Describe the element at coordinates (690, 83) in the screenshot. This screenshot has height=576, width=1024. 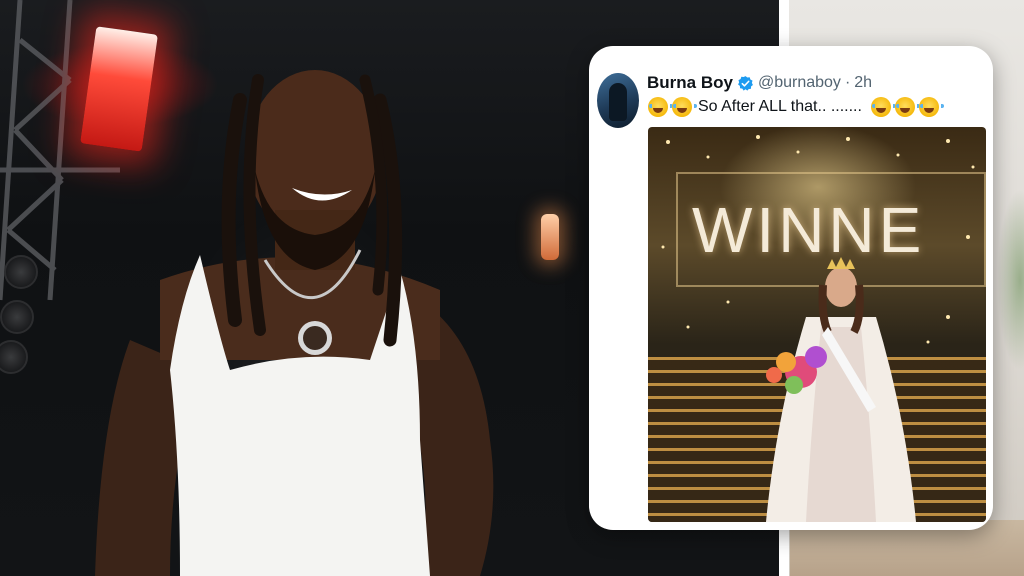
I see `display-name: Burna Boy` at that location.